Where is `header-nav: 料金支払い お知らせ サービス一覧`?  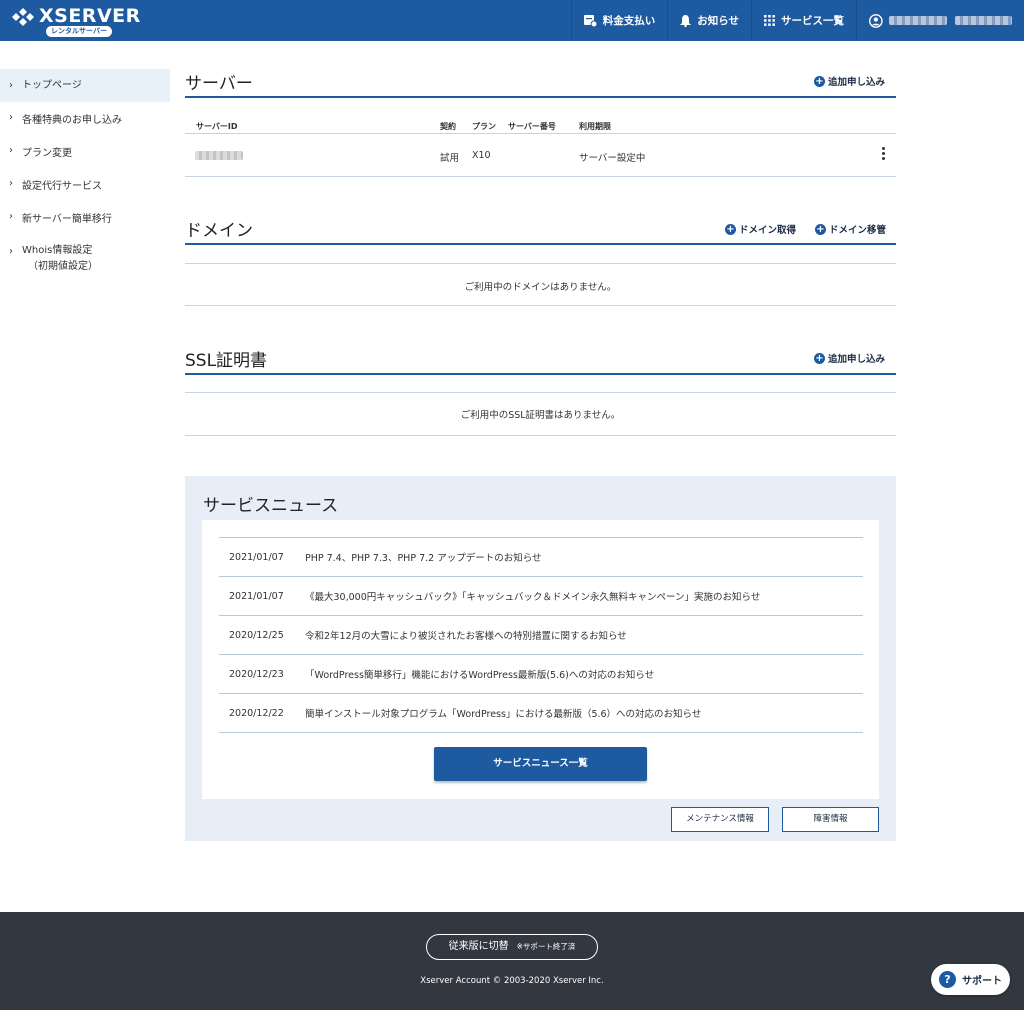 header-nav: 料金支払い お知らせ サービス一覧 is located at coordinates (797, 20).